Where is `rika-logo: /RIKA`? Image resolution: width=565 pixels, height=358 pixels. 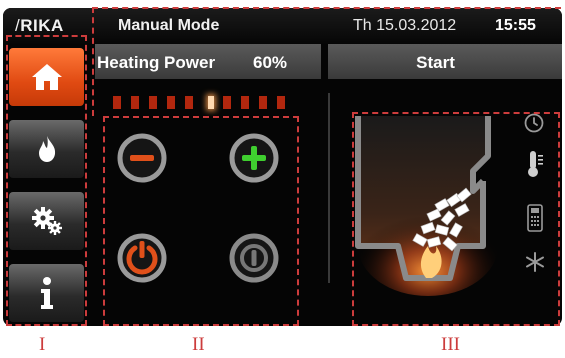 rika-logo: /RIKA is located at coordinates (39, 26).